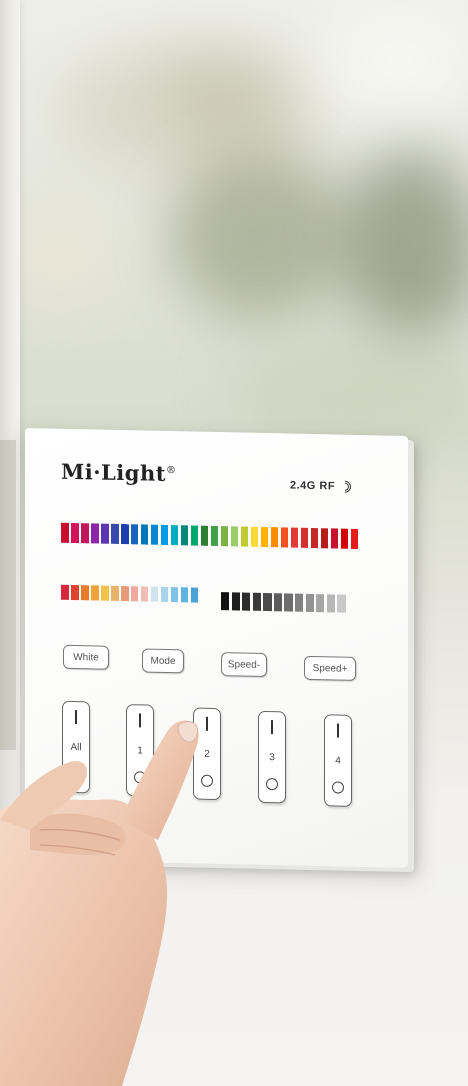 The image size is (468, 1086). I want to click on pointing-hand, so click(99, 903).